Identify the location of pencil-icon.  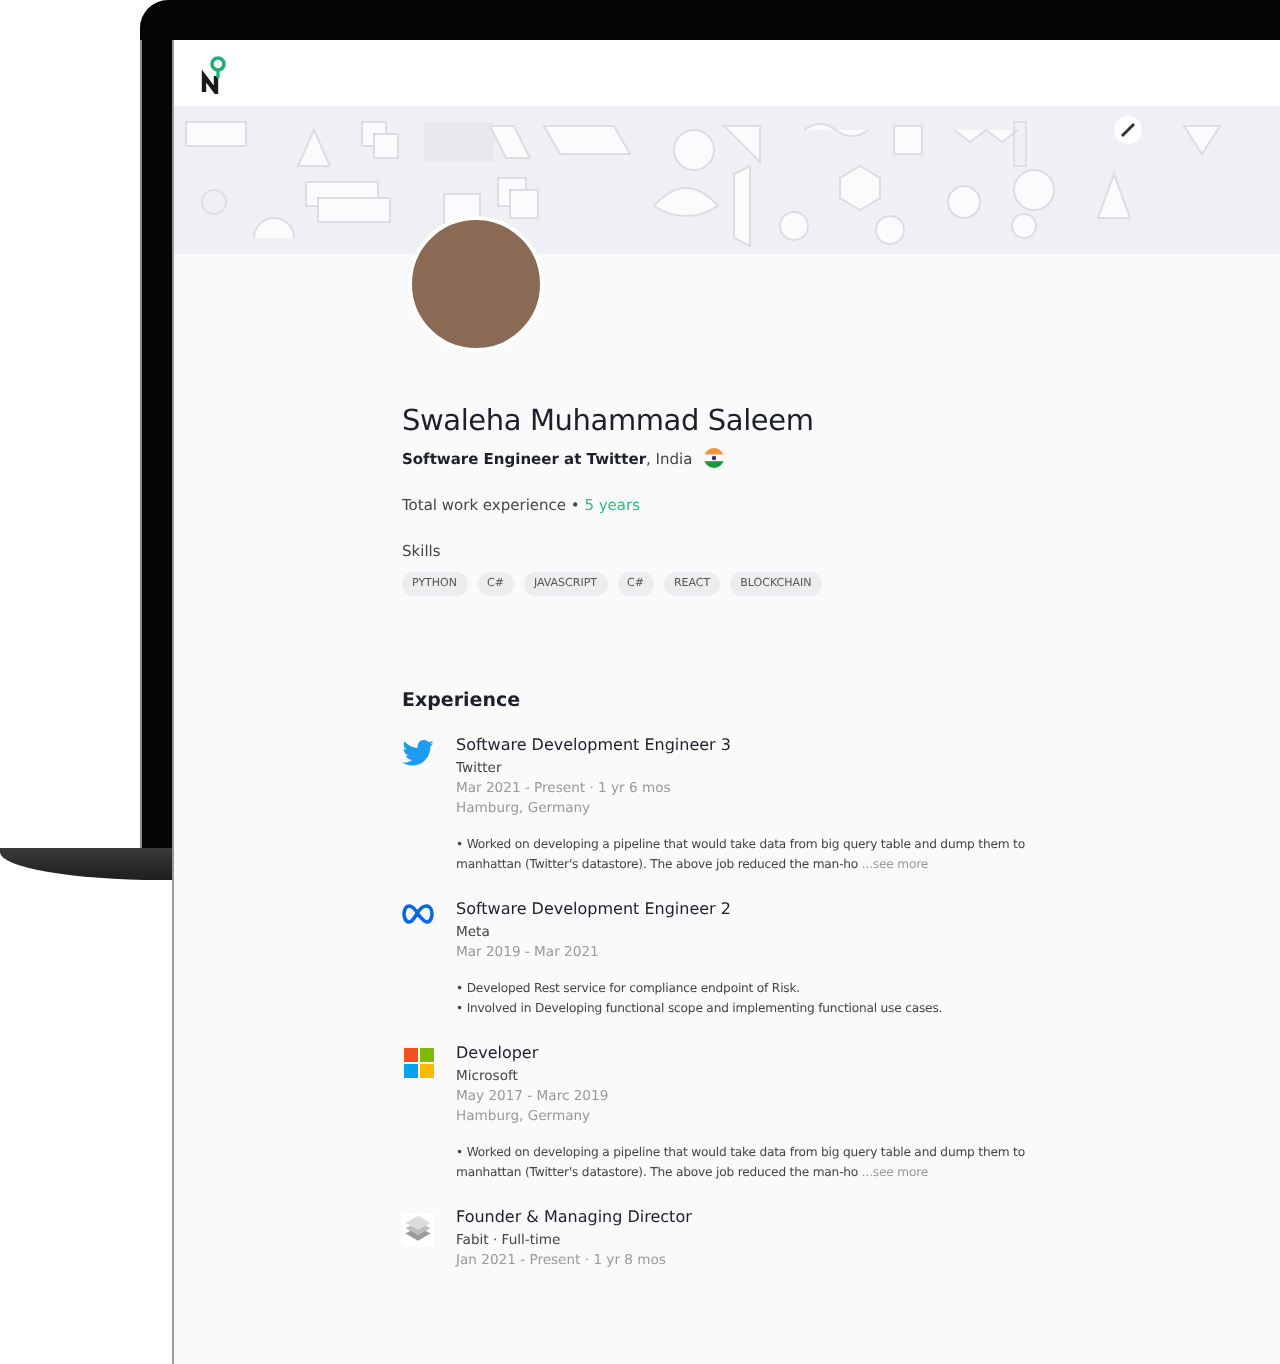
(1128, 130).